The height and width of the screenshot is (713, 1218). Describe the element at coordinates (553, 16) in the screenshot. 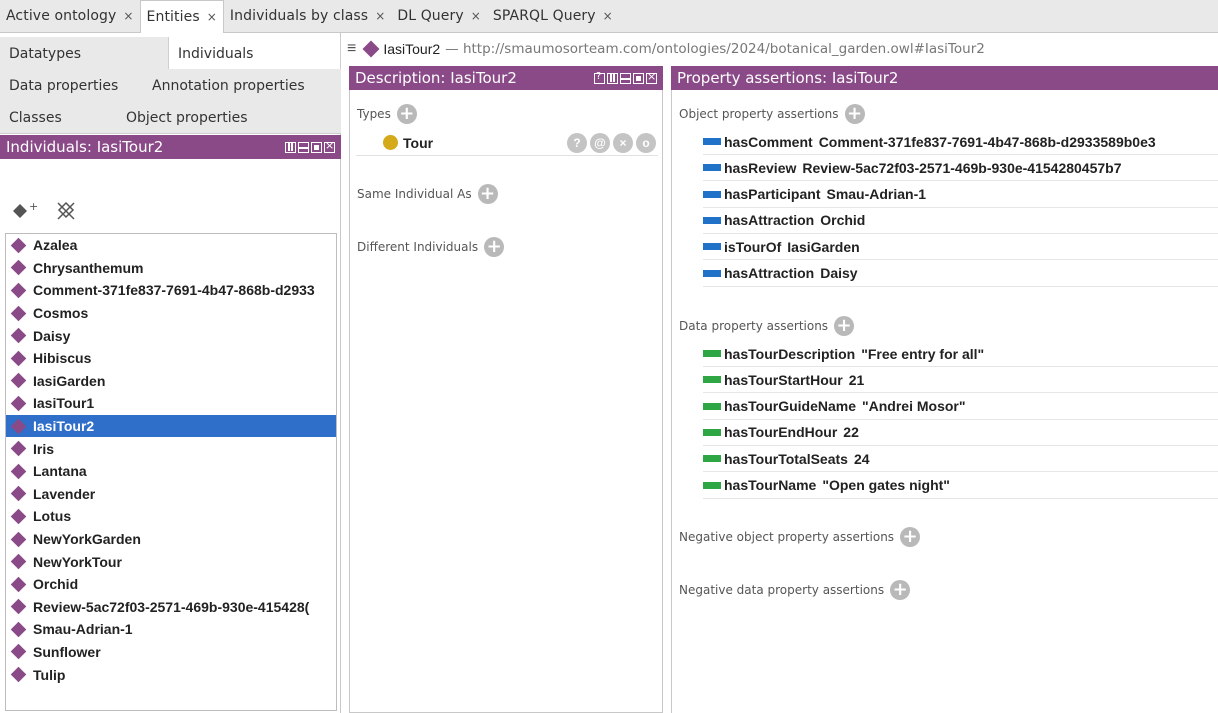

I see `tab-sparql-query: SPARQL Query ×` at that location.